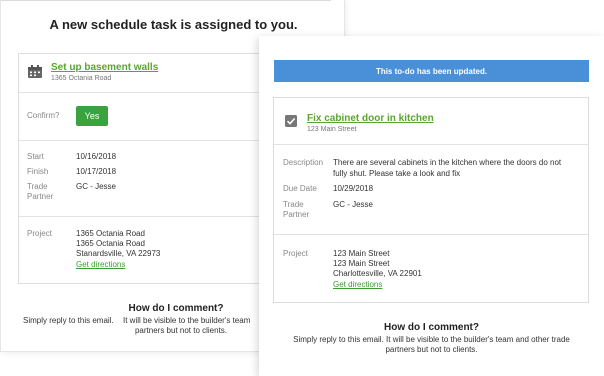 The image size is (604, 376). What do you see at coordinates (370, 118) in the screenshot?
I see `todo-title-link: Fix cabinet door in kitchen` at bounding box center [370, 118].